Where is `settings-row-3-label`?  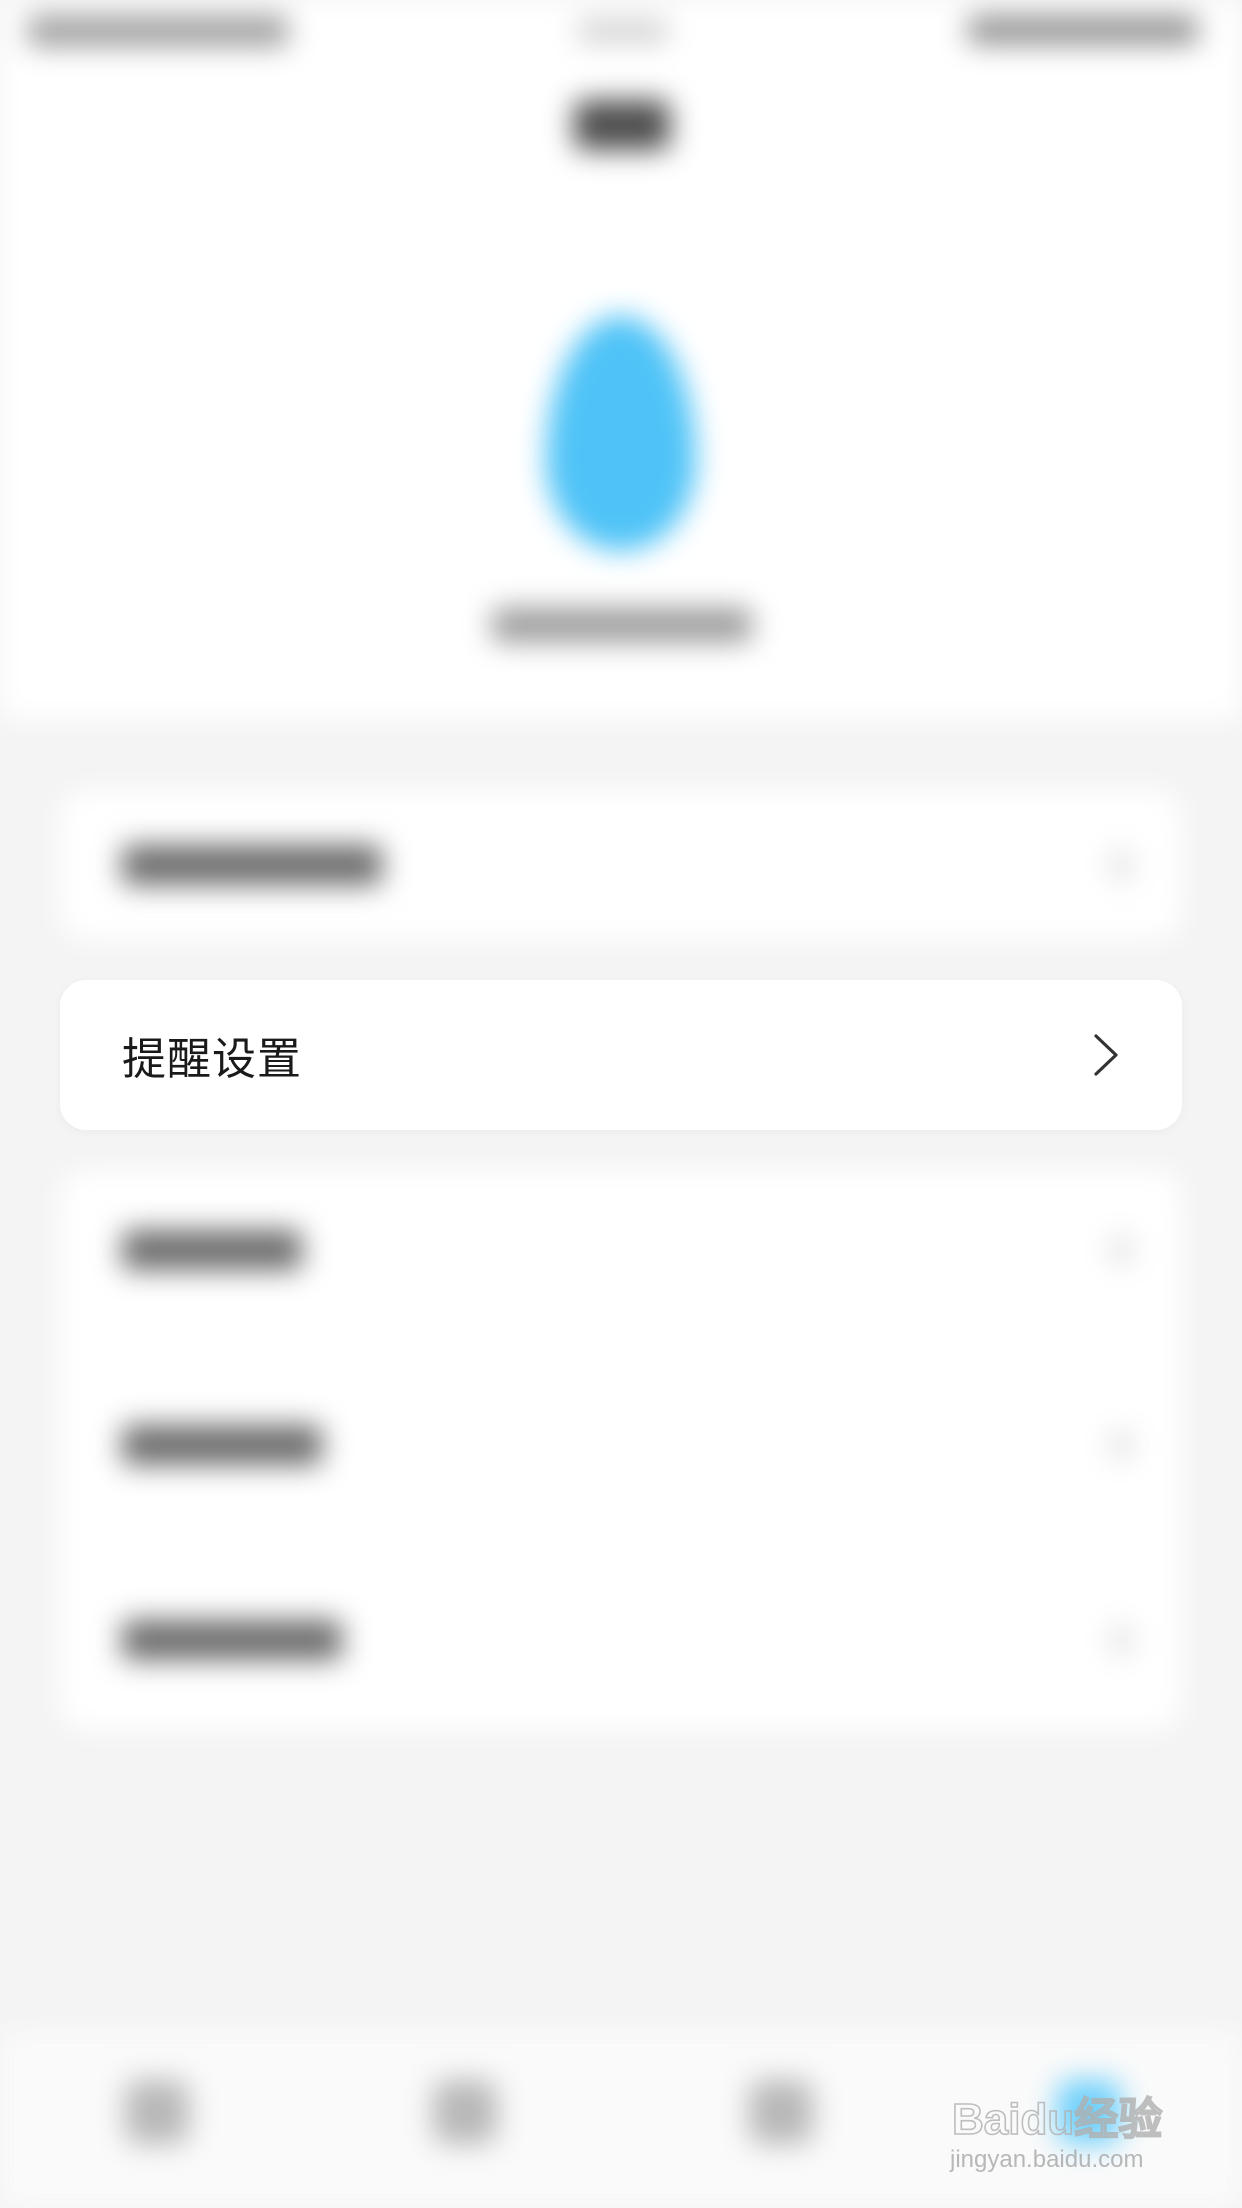 settings-row-3-label is located at coordinates (222, 1445).